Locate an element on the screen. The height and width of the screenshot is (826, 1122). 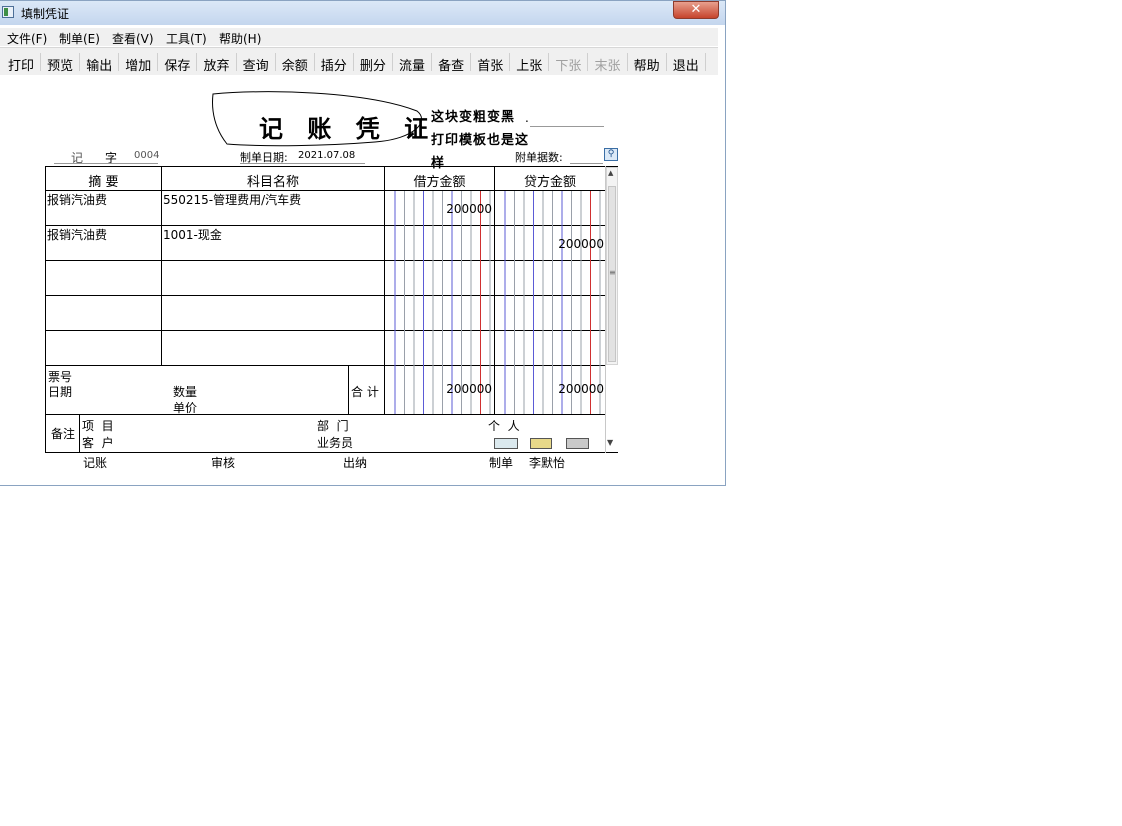
remarks-label: 备注 is located at coordinates (63, 434).